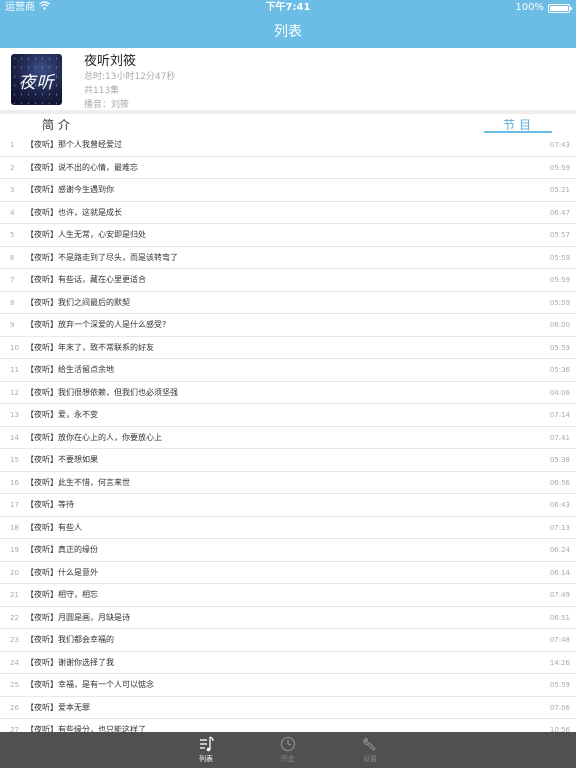 This screenshot has width=576, height=768. Describe the element at coordinates (62, 459) in the screenshot. I see `episode-title: 【夜听】不要想如果` at that location.